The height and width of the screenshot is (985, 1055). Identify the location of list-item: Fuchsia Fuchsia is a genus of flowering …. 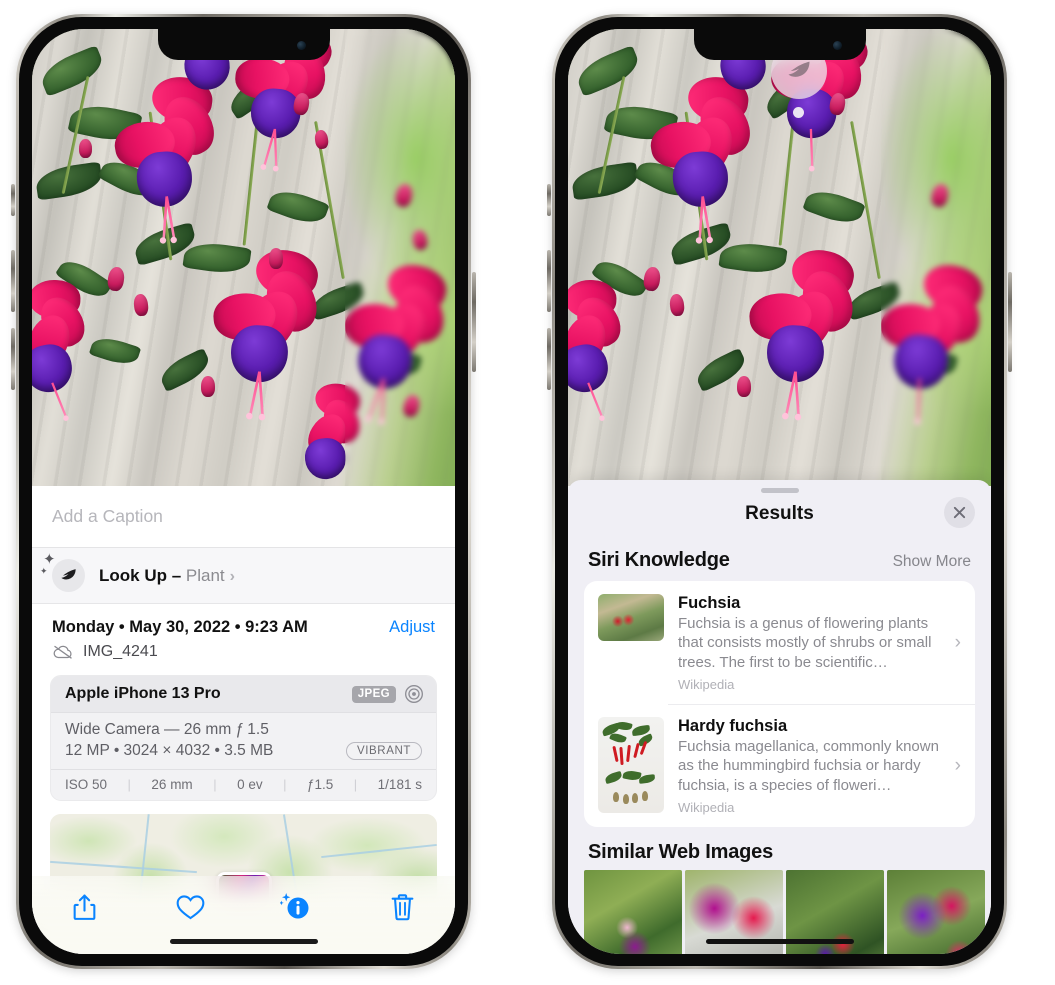
(779, 642).